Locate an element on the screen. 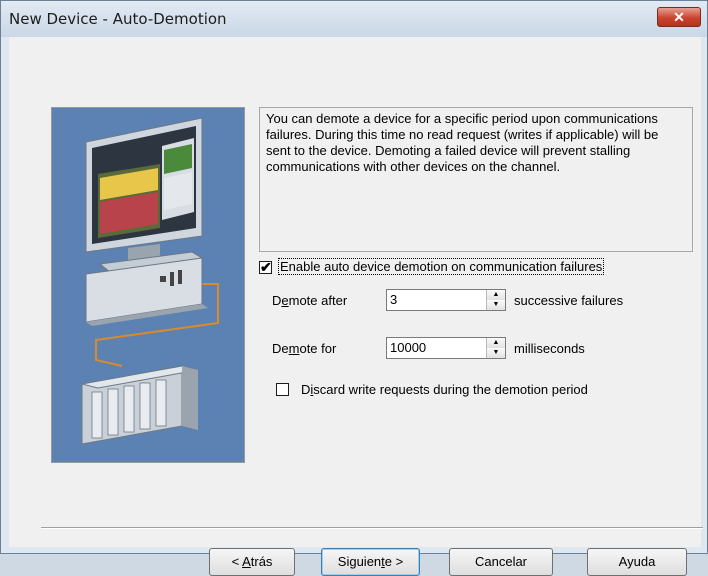  demote-for-value: 10000 is located at coordinates (408, 347).